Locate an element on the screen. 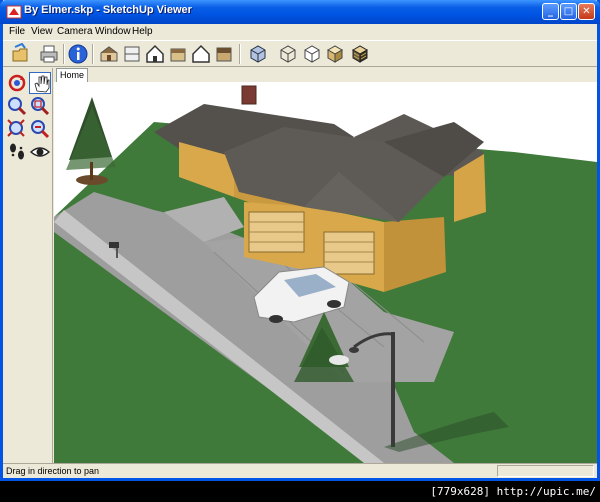 The height and width of the screenshot is (502, 600). iso-view-icon is located at coordinates (109, 54).